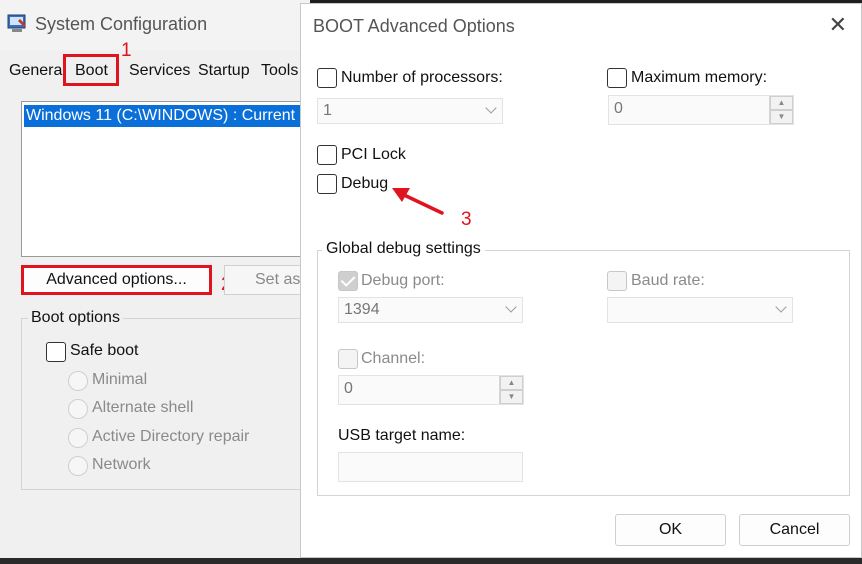  I want to click on maximum-memory-spinner: 0 ▲ ▼, so click(701, 110).